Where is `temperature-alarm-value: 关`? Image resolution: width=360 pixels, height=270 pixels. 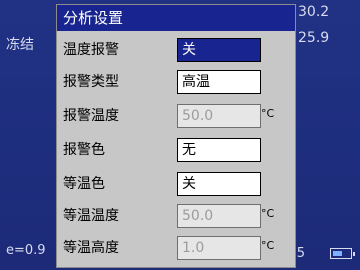
temperature-alarm-value: 关 is located at coordinates (219, 50).